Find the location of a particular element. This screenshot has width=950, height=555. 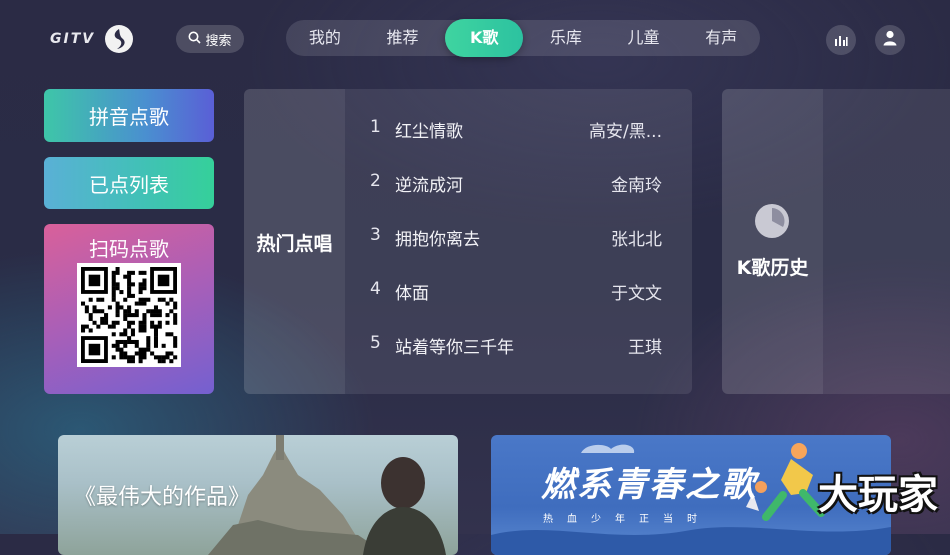

user-icon is located at coordinates (890, 40).